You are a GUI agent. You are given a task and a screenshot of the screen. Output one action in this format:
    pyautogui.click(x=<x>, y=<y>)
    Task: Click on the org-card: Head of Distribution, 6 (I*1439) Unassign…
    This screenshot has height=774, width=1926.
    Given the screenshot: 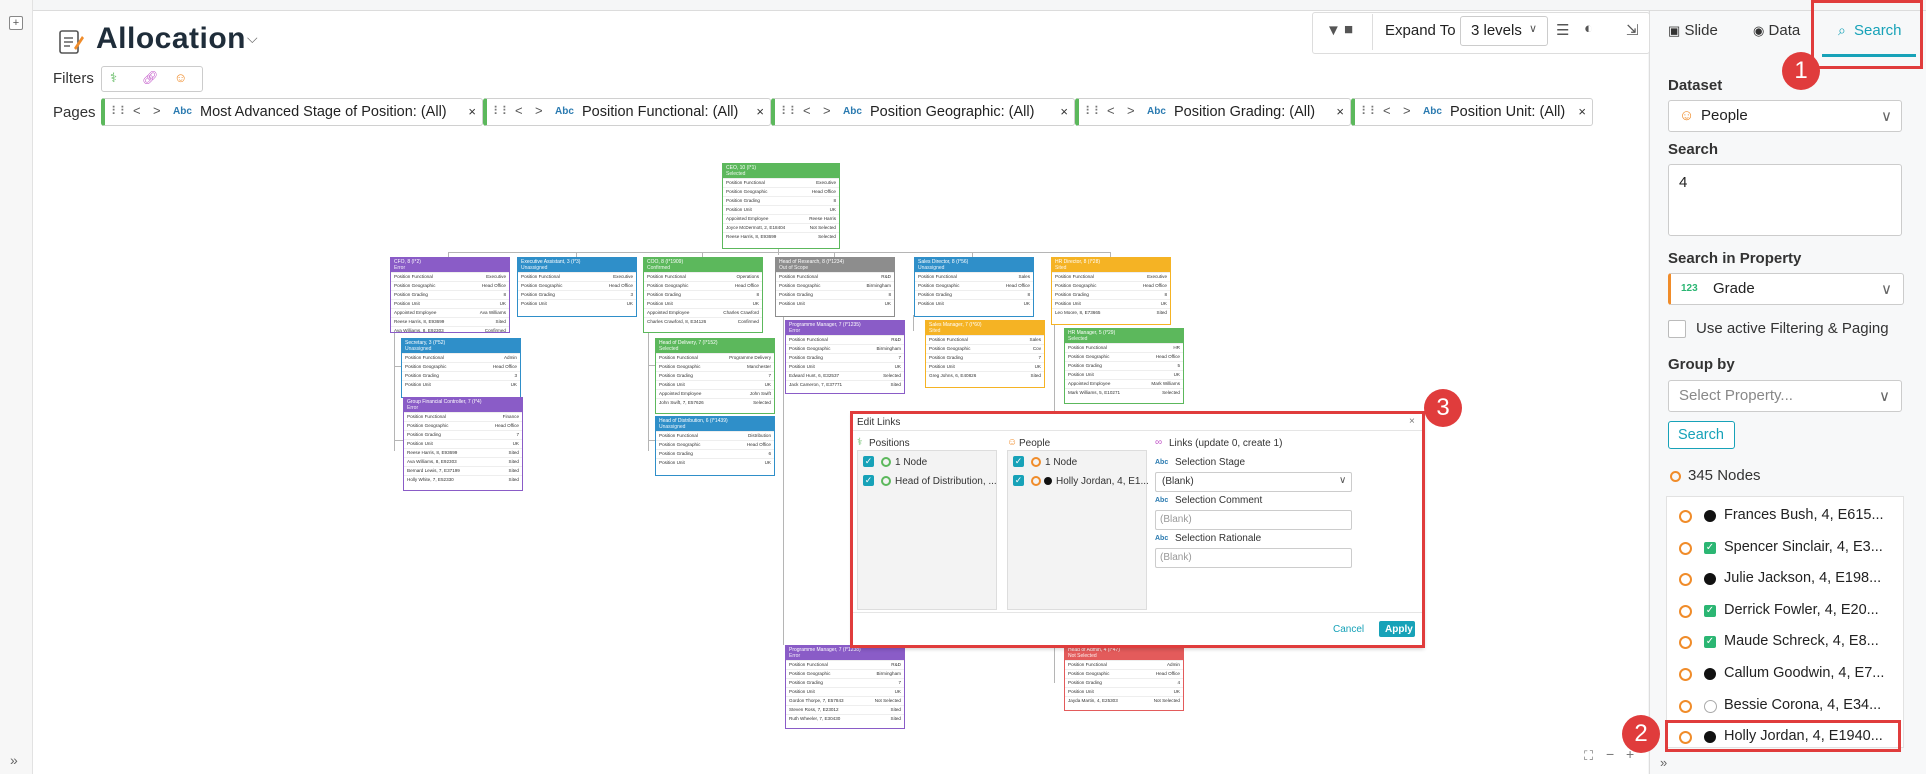 What is the action you would take?
    pyautogui.click(x=715, y=446)
    